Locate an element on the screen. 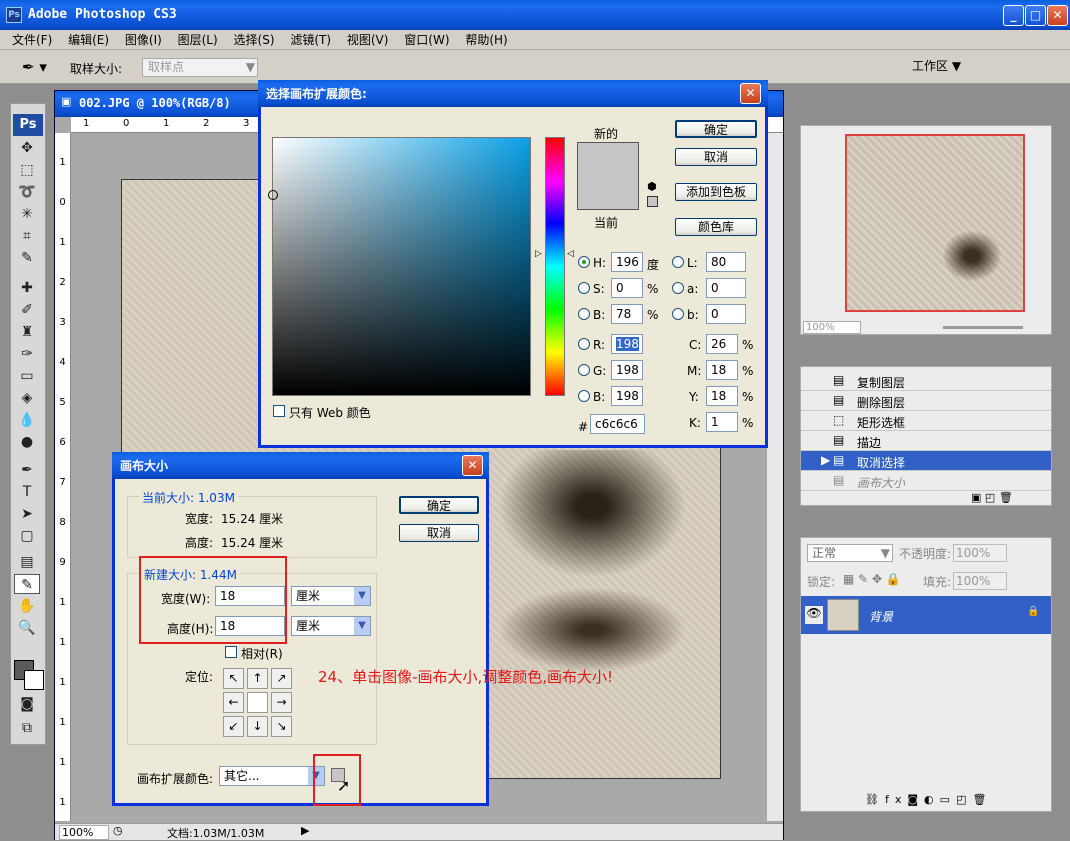 This screenshot has height=841, width=1070. h-field: 196 is located at coordinates (627, 262).